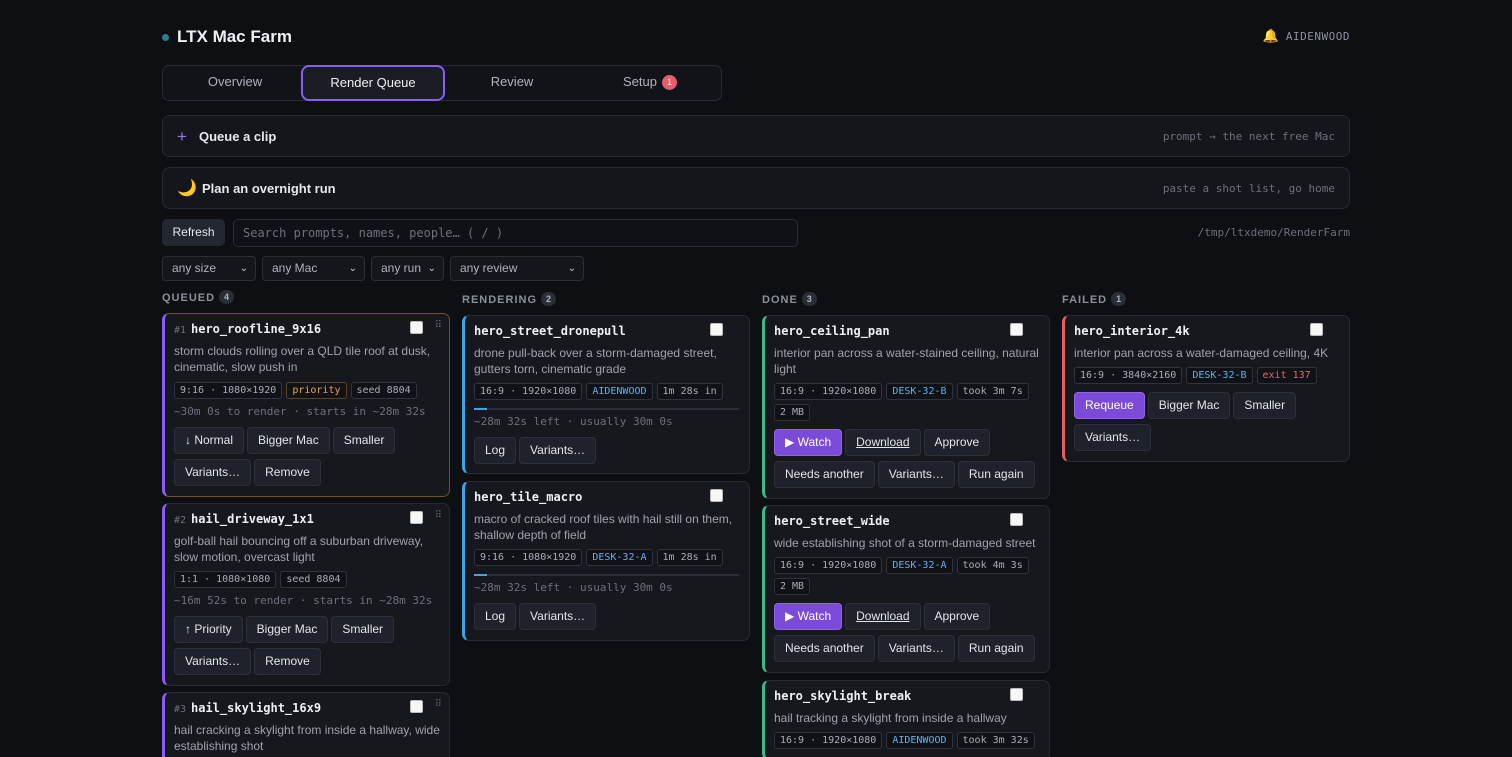 Image resolution: width=1512 pixels, height=757 pixels. I want to click on clip-name: hero_skylight_break, so click(843, 696).